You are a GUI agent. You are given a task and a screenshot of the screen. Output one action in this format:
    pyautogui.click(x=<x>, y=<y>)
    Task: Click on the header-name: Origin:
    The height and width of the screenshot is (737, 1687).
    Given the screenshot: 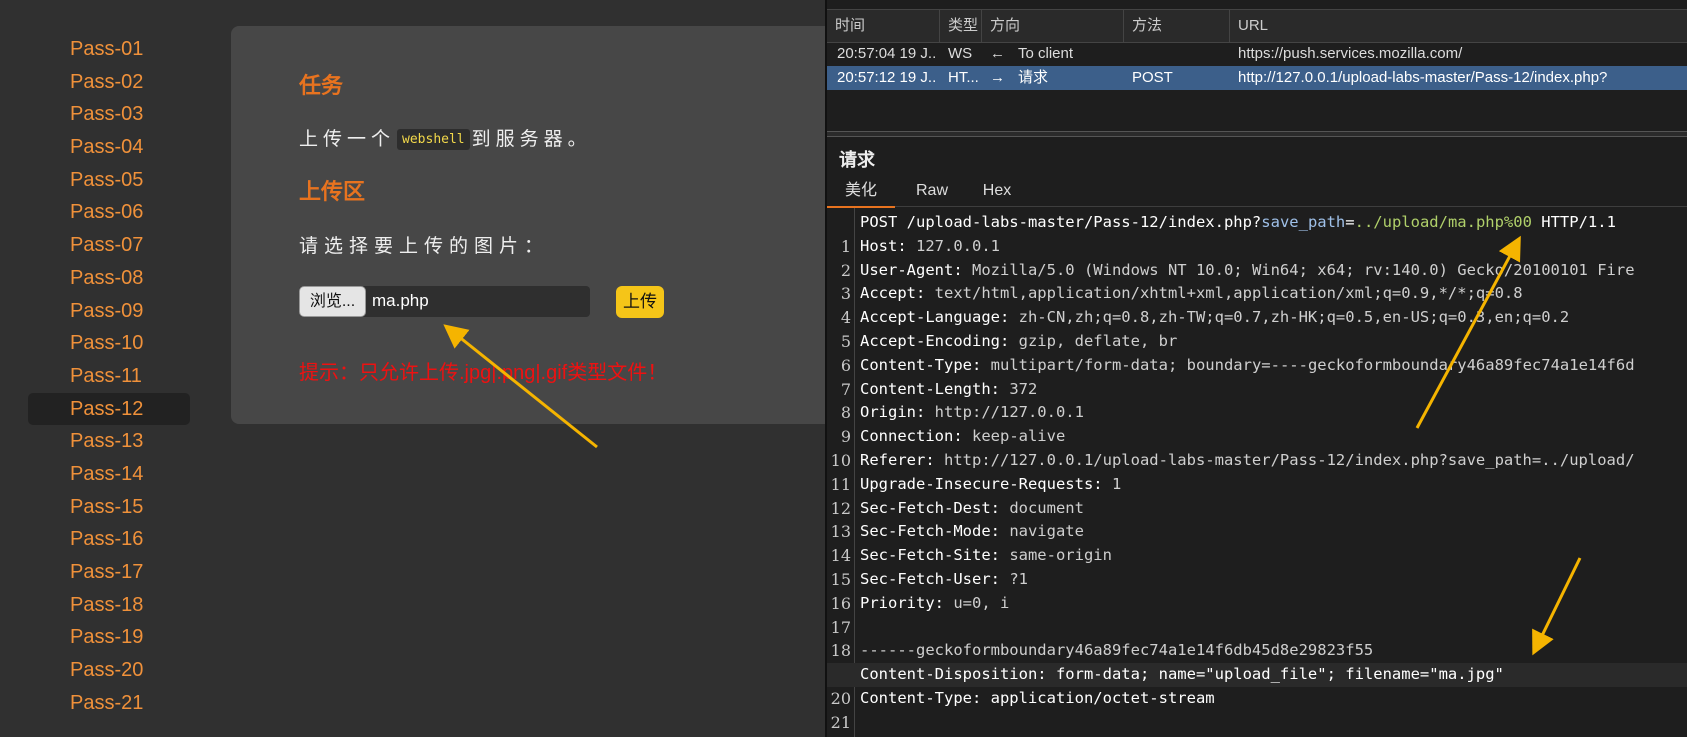 What is the action you would take?
    pyautogui.click(x=893, y=412)
    